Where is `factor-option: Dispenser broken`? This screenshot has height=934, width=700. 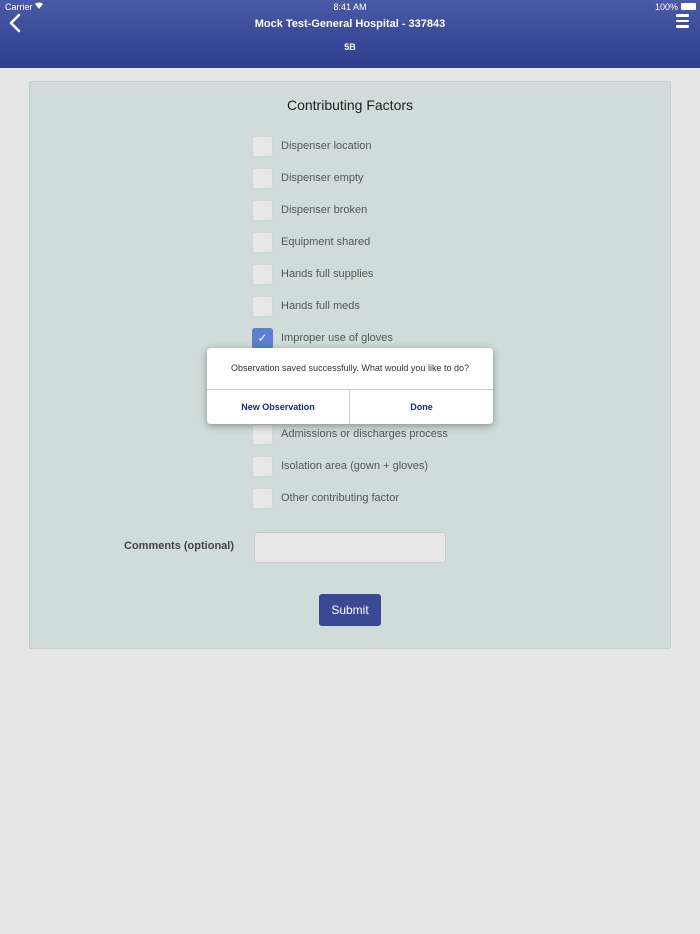
factor-option: Dispenser broken is located at coordinates (309, 210).